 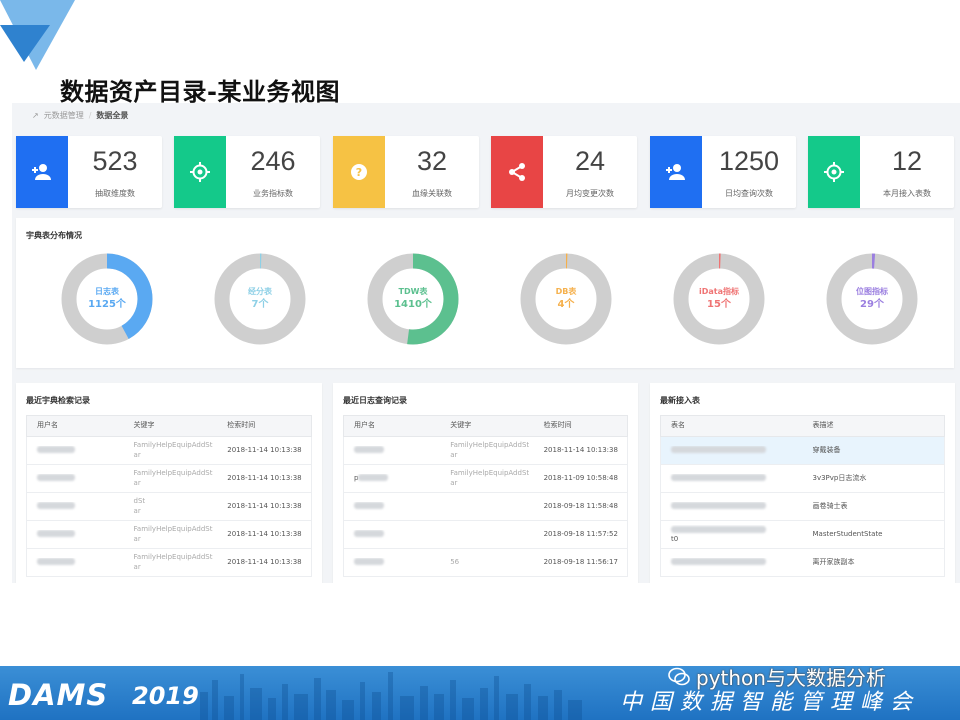 What do you see at coordinates (107, 299) in the screenshot?
I see `donut-chart: 日志表 1125个` at bounding box center [107, 299].